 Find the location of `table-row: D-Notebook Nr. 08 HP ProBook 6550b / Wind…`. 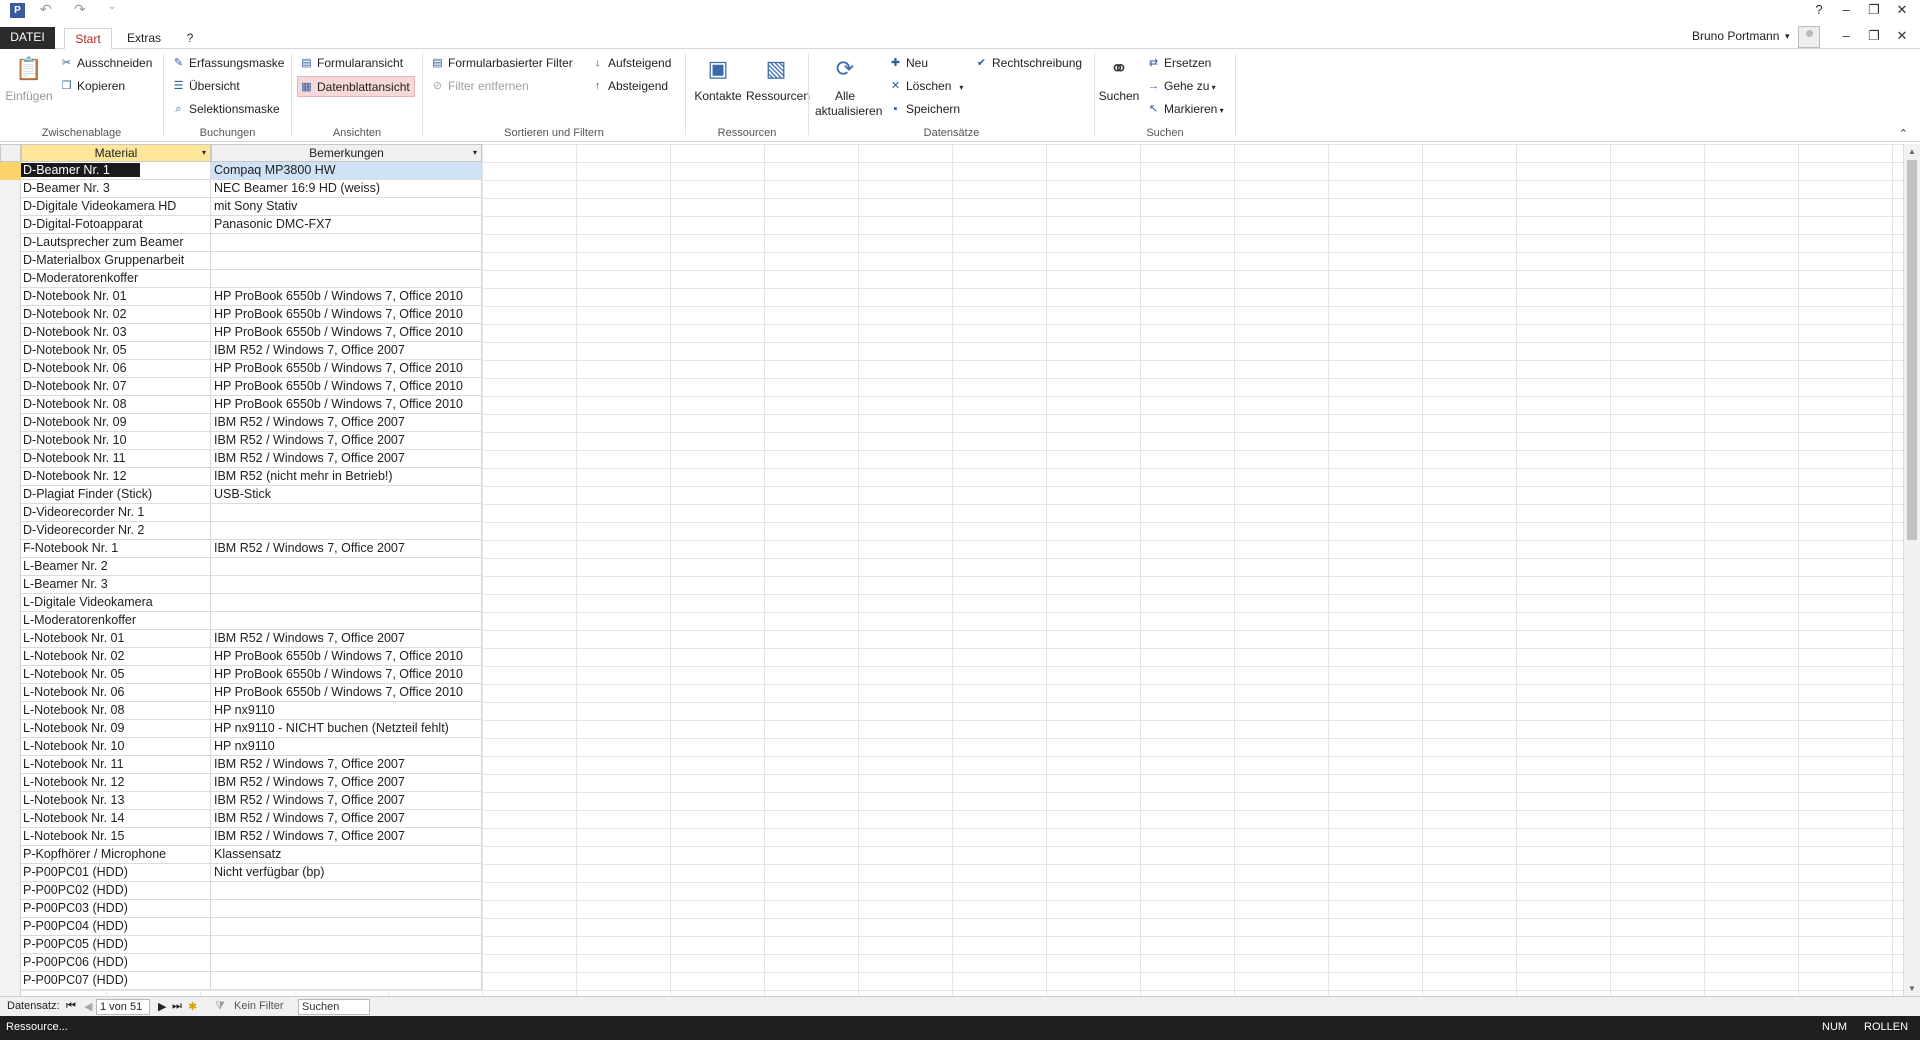

table-row: D-Notebook Nr. 08 HP ProBook 6550b / Wind… is located at coordinates (251, 405).